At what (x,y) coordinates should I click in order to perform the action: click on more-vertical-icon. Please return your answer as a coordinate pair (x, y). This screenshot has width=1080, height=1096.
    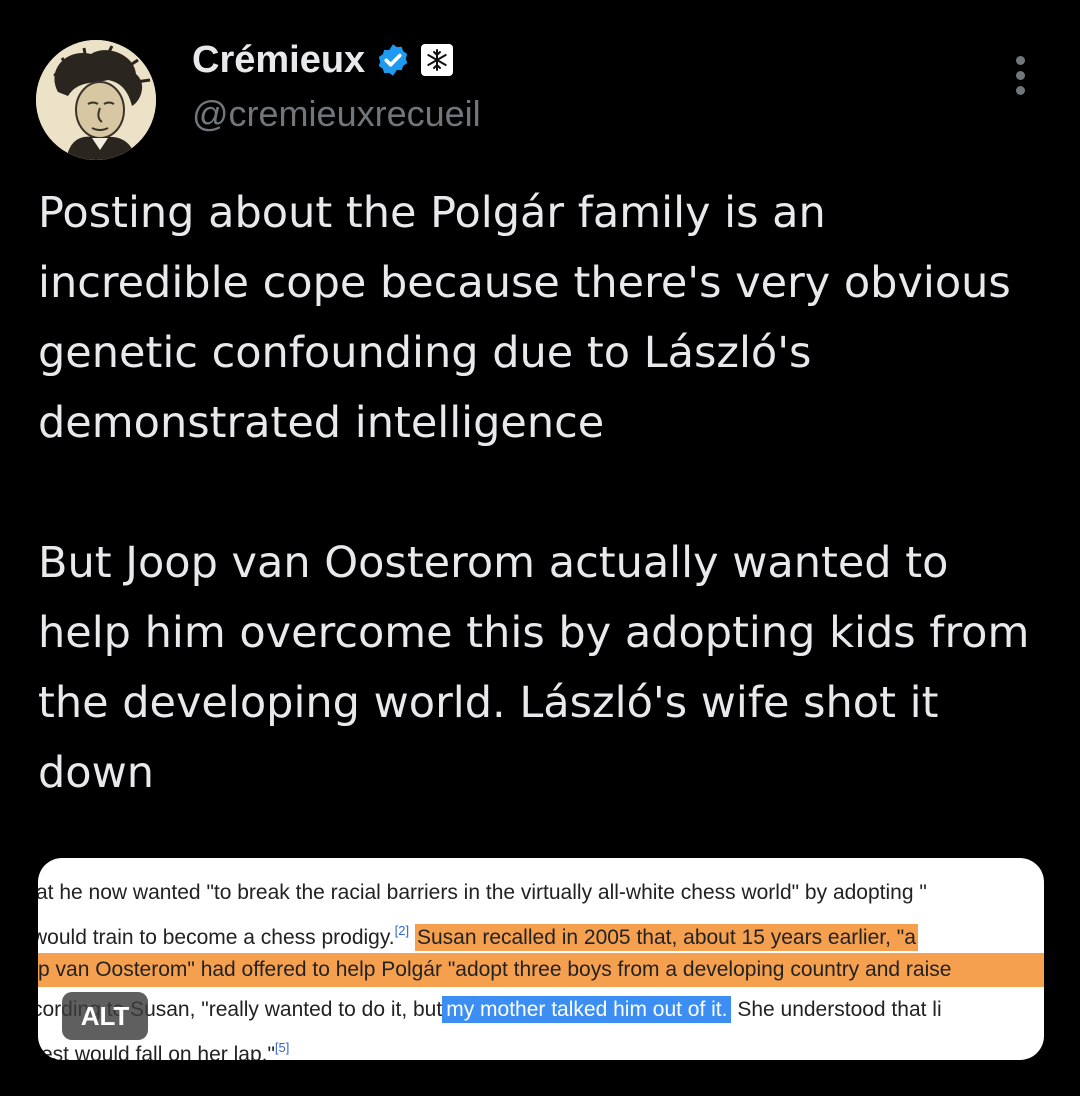
    Looking at the image, I should click on (1020, 78).